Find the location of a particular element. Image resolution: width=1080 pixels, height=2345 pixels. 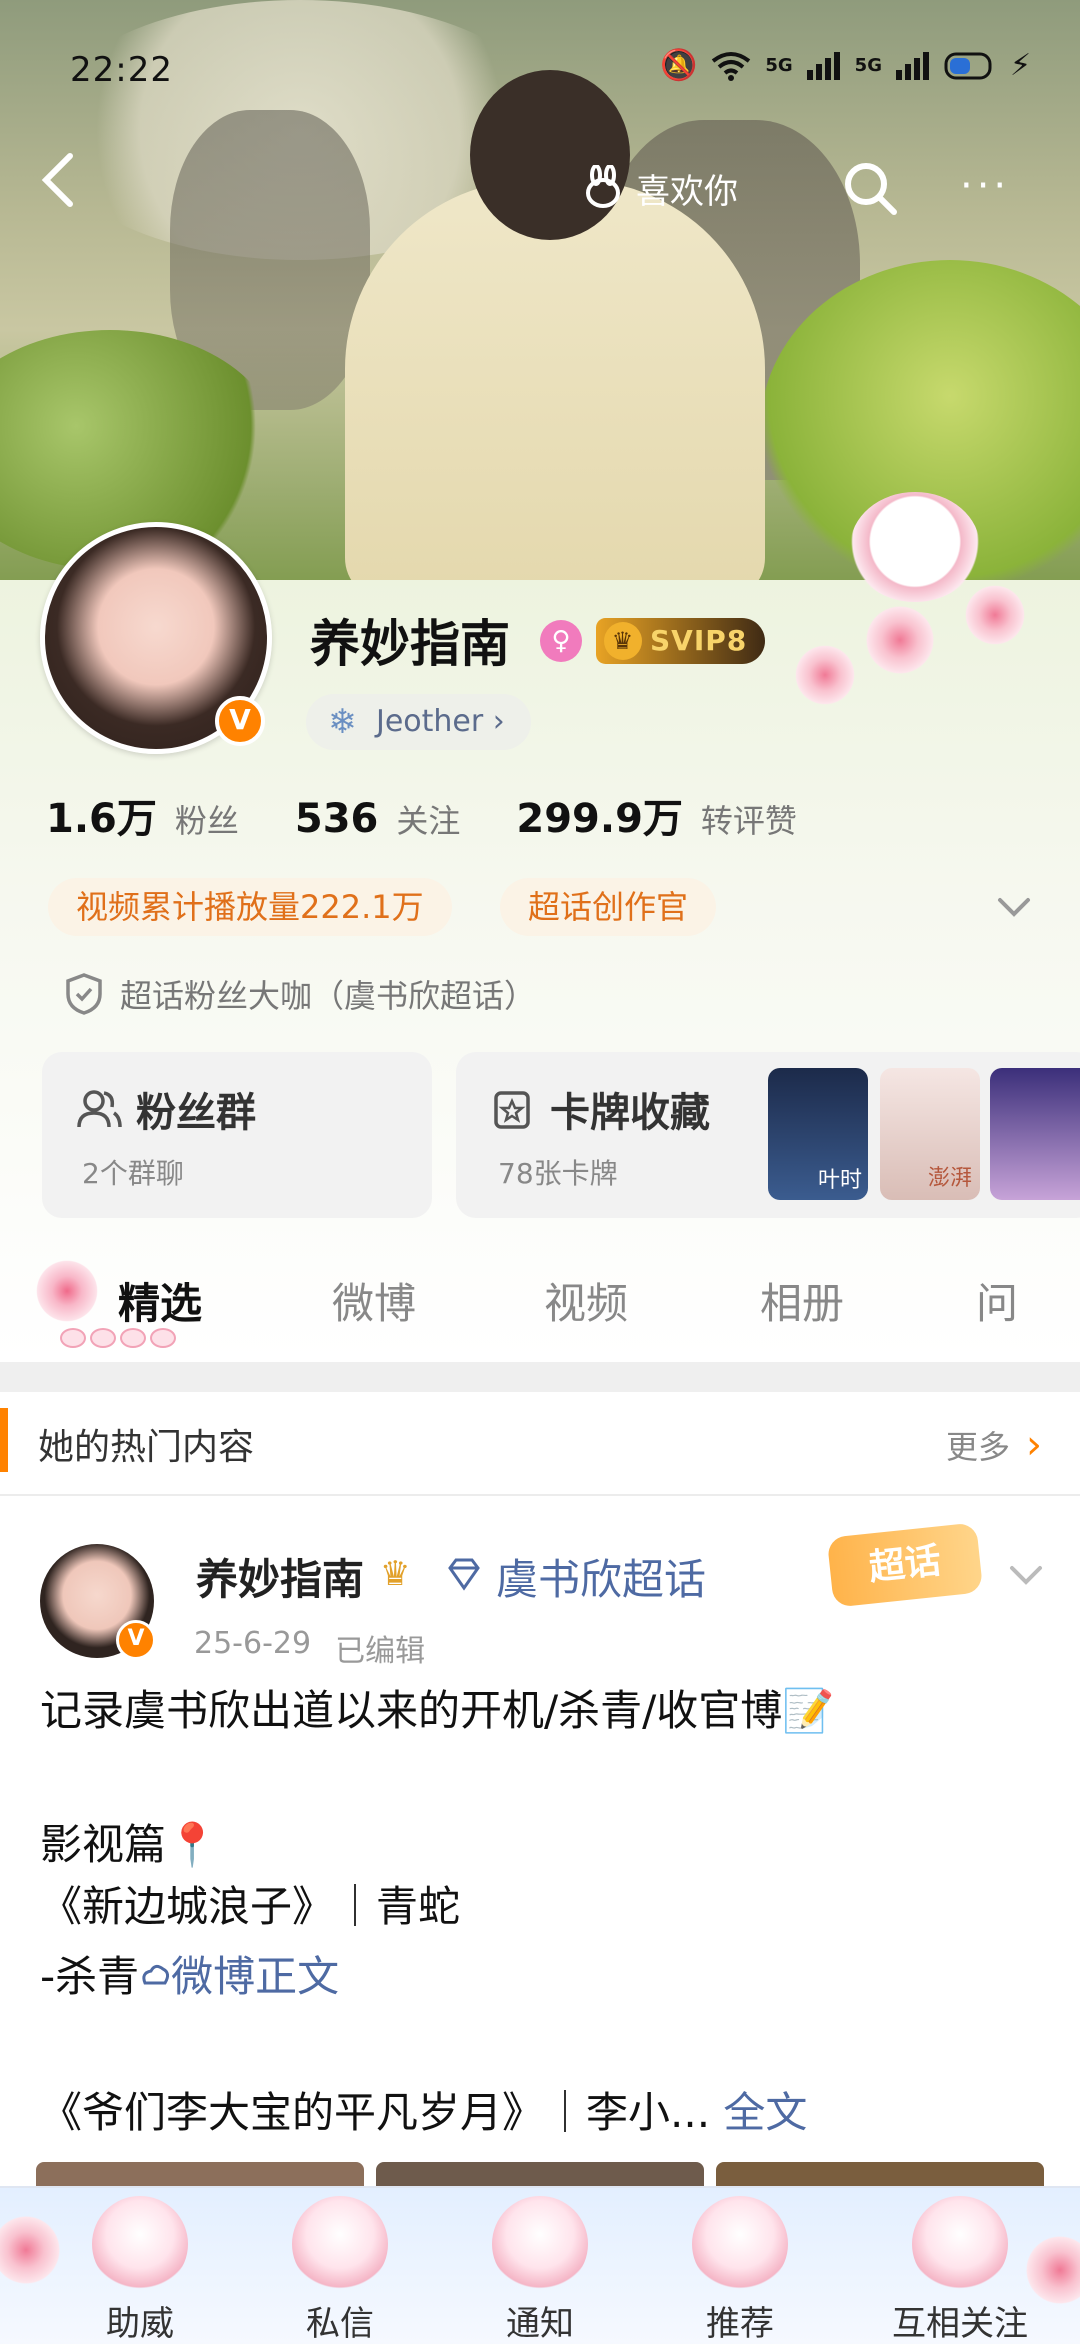

stat-reposts-likes: 299.9万 转评赞 is located at coordinates (656, 815).